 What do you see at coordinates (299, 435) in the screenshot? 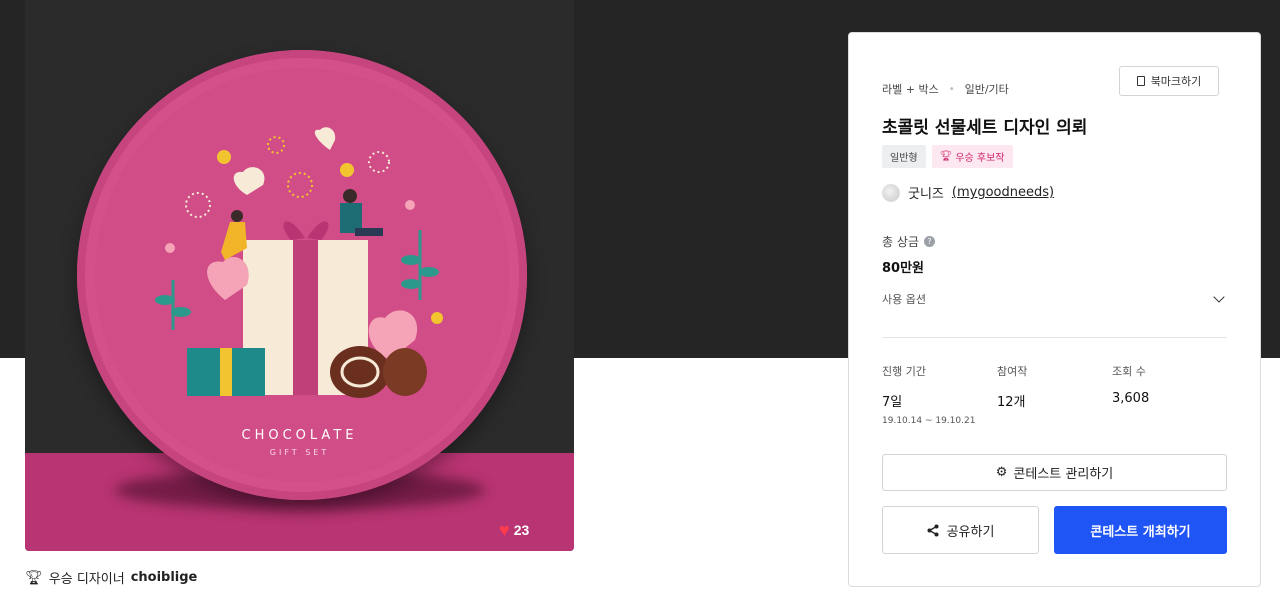
I see `artwork-title: CHOCOLATE` at bounding box center [299, 435].